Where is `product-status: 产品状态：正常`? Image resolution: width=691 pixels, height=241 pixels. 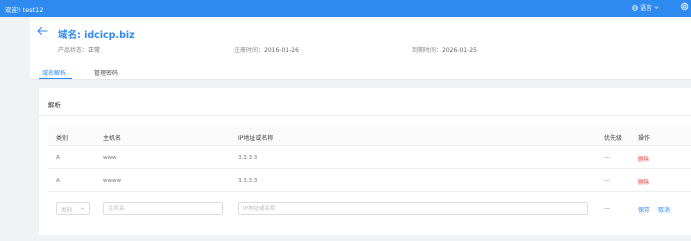
product-status: 产品状态：正常 is located at coordinates (79, 49).